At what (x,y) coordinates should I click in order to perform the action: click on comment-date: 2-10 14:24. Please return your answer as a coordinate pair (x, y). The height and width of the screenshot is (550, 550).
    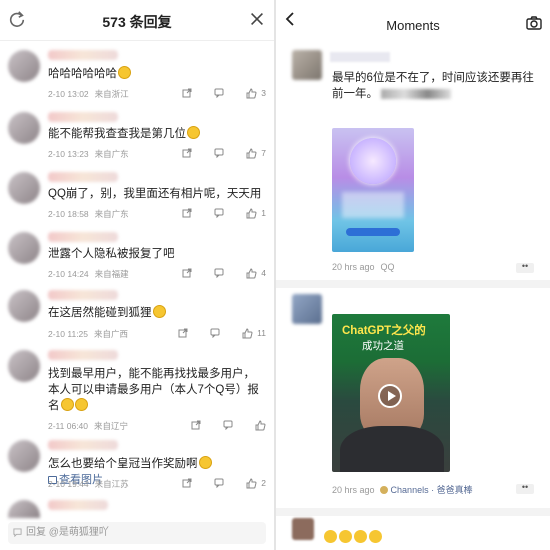
    Looking at the image, I should click on (68, 274).